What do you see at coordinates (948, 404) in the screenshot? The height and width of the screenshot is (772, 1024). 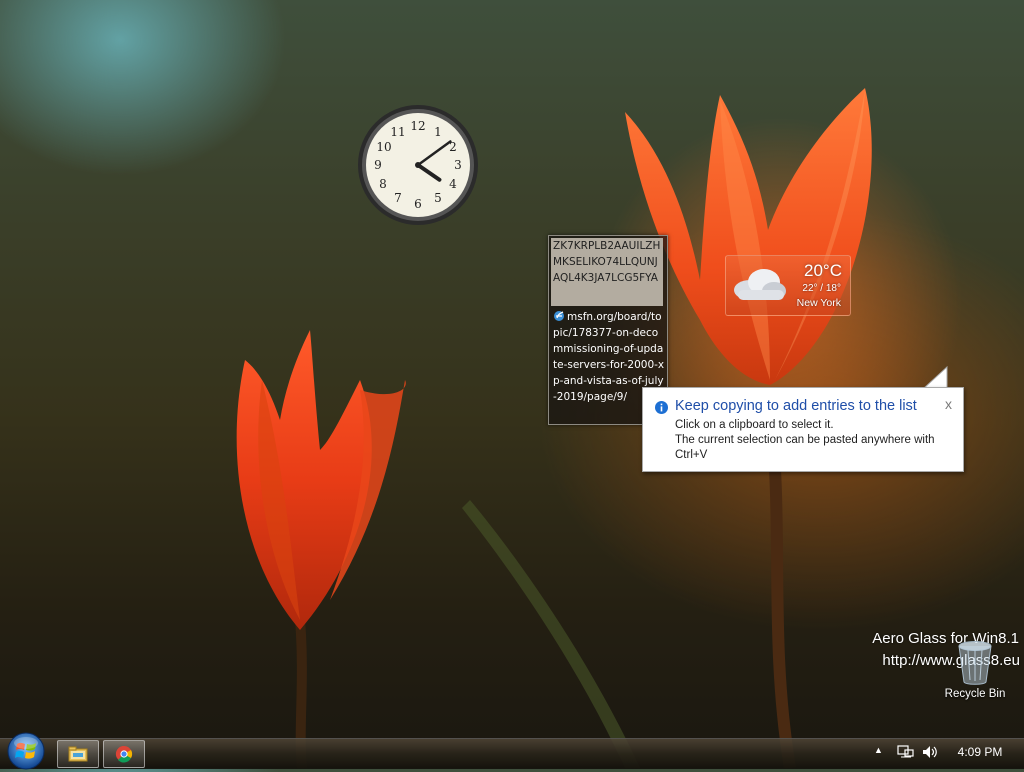 I see `close-icon: x` at bounding box center [948, 404].